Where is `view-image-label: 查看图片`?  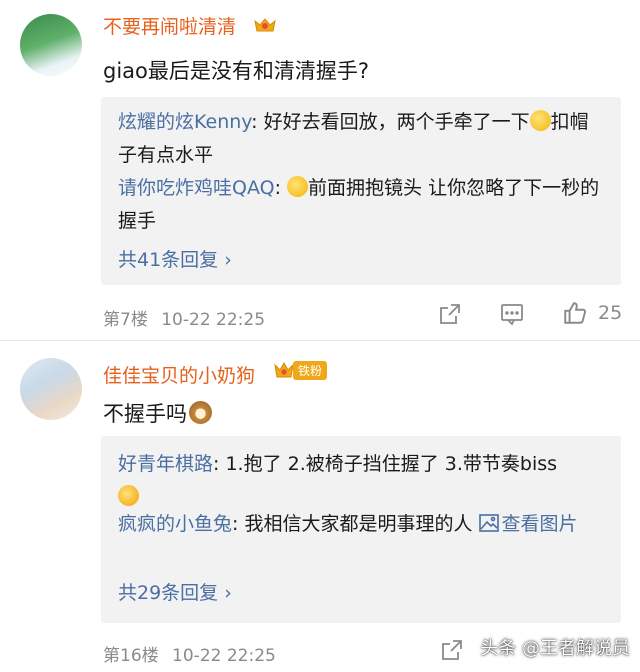 view-image-label: 查看图片 is located at coordinates (539, 524).